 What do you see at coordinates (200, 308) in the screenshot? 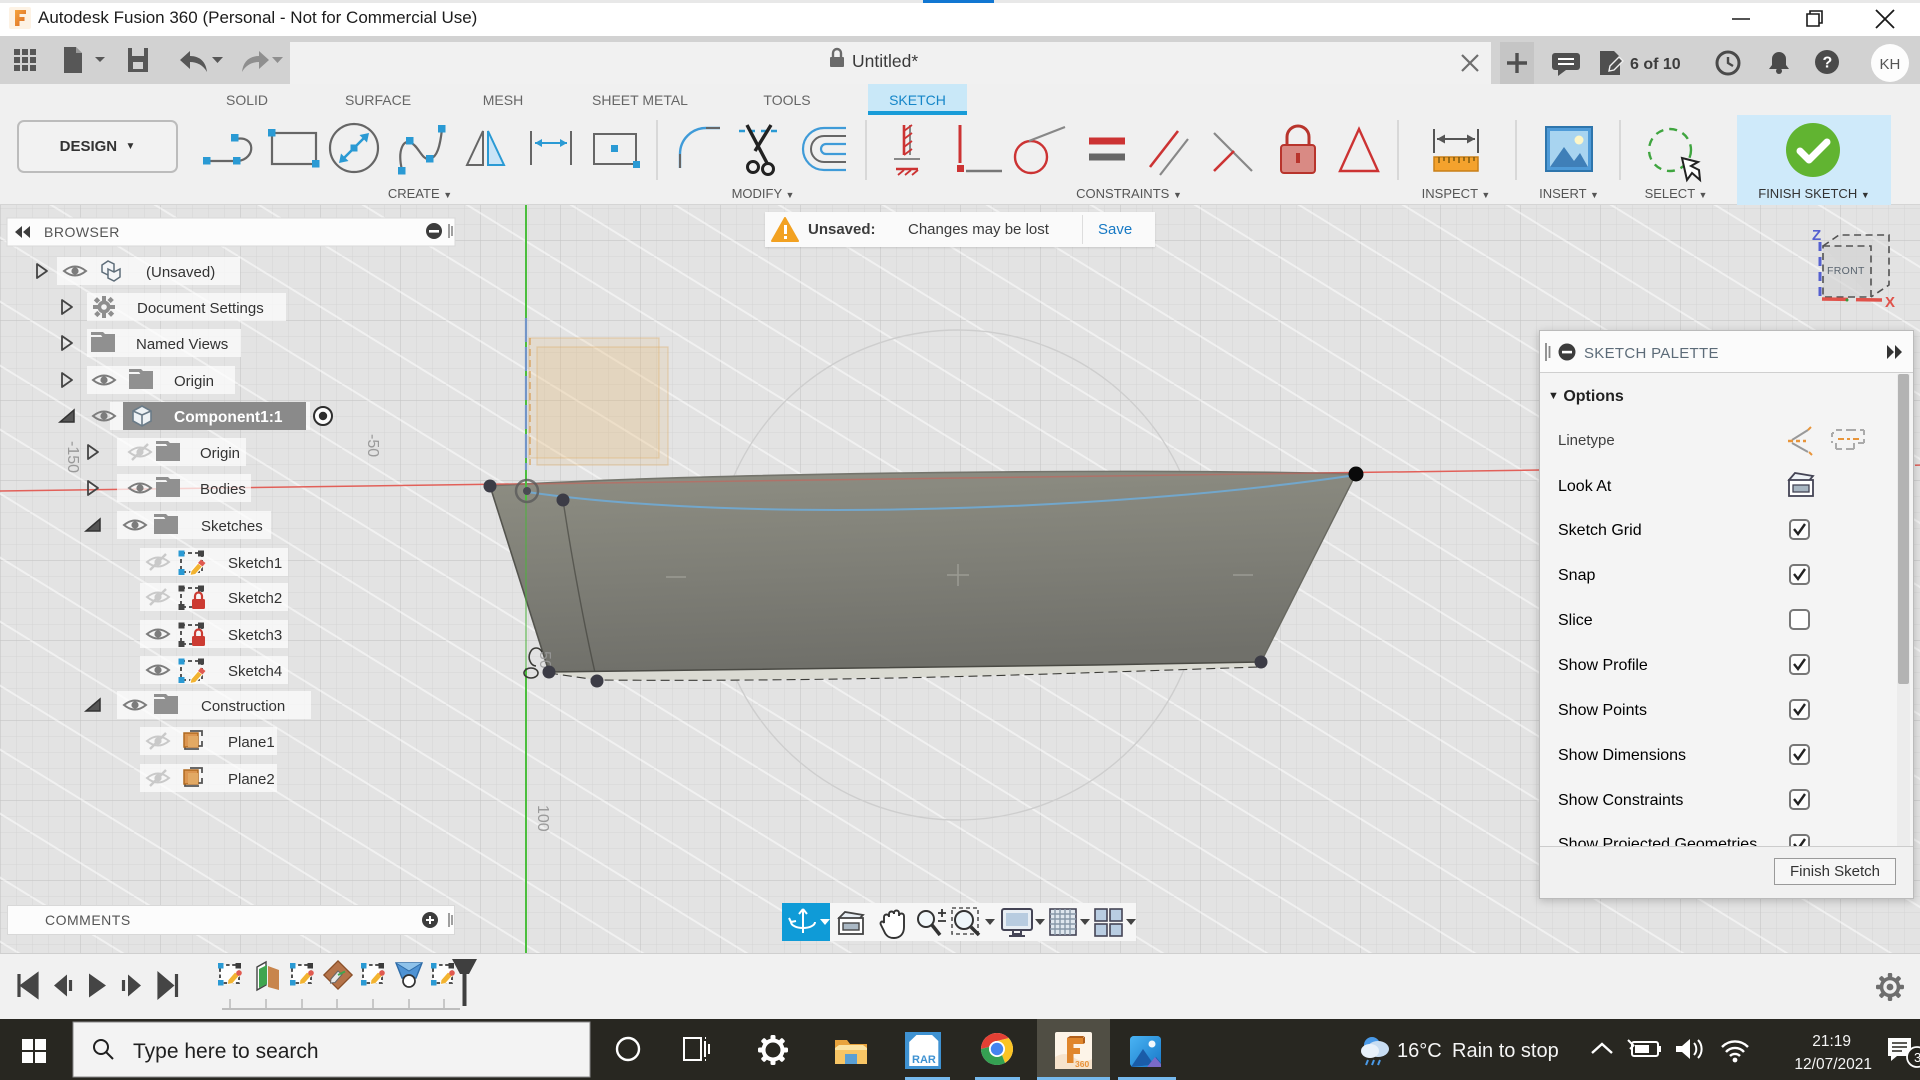
I see `svg-text: Document Settings` at bounding box center [200, 308].